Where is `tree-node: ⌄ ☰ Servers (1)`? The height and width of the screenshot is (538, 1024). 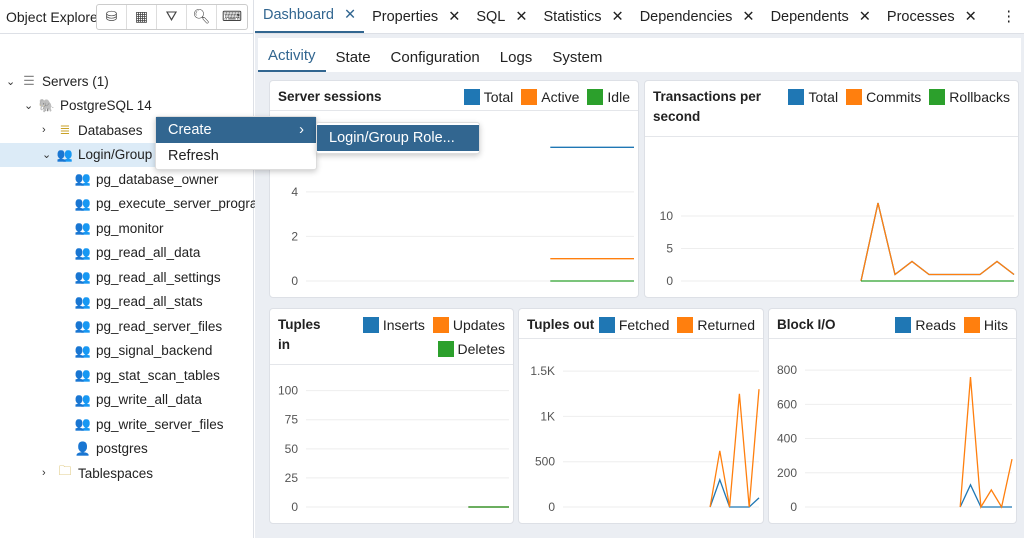 tree-node: ⌄ ☰ Servers (1) is located at coordinates (57, 81).